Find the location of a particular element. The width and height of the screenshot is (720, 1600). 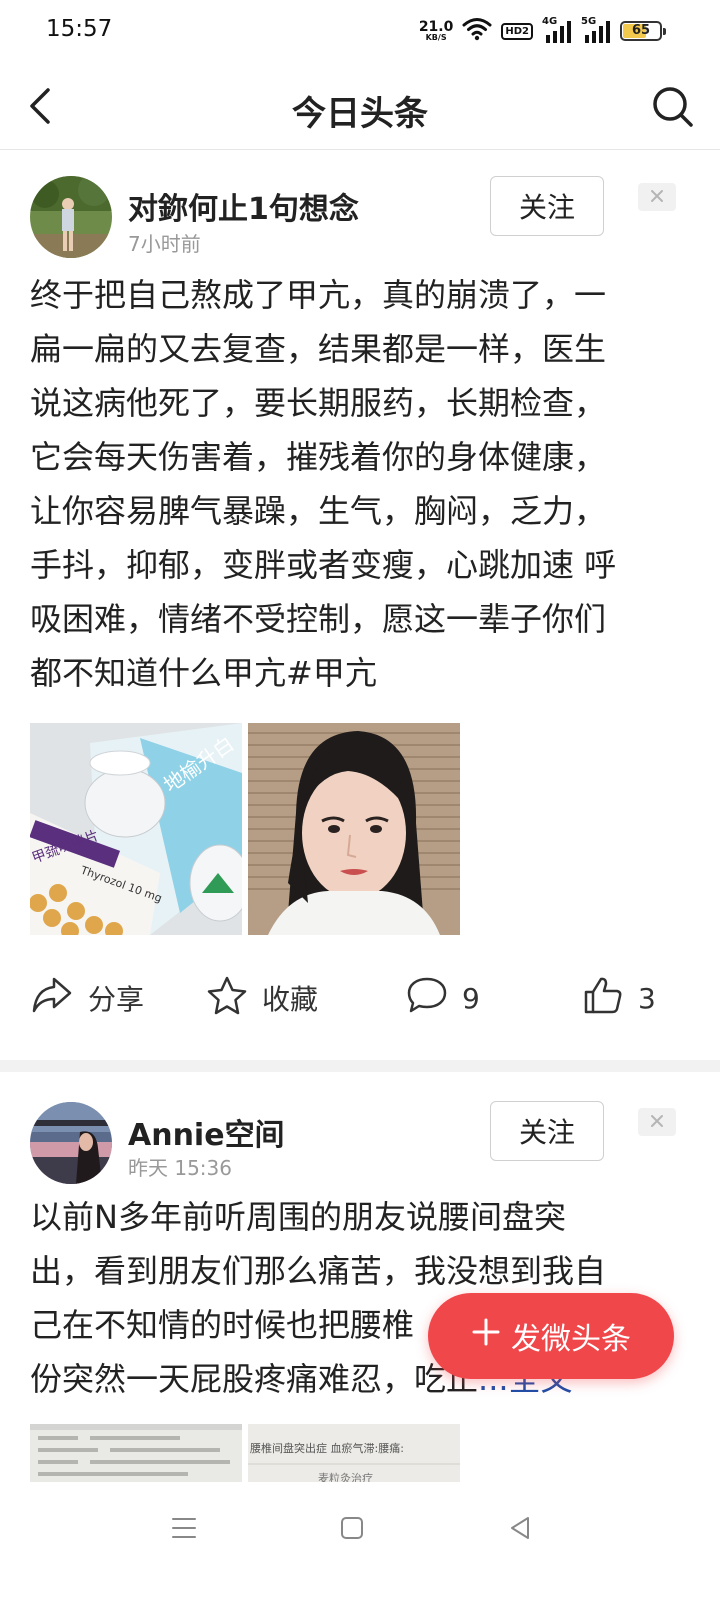

battery-level: 65 is located at coordinates (641, 30).